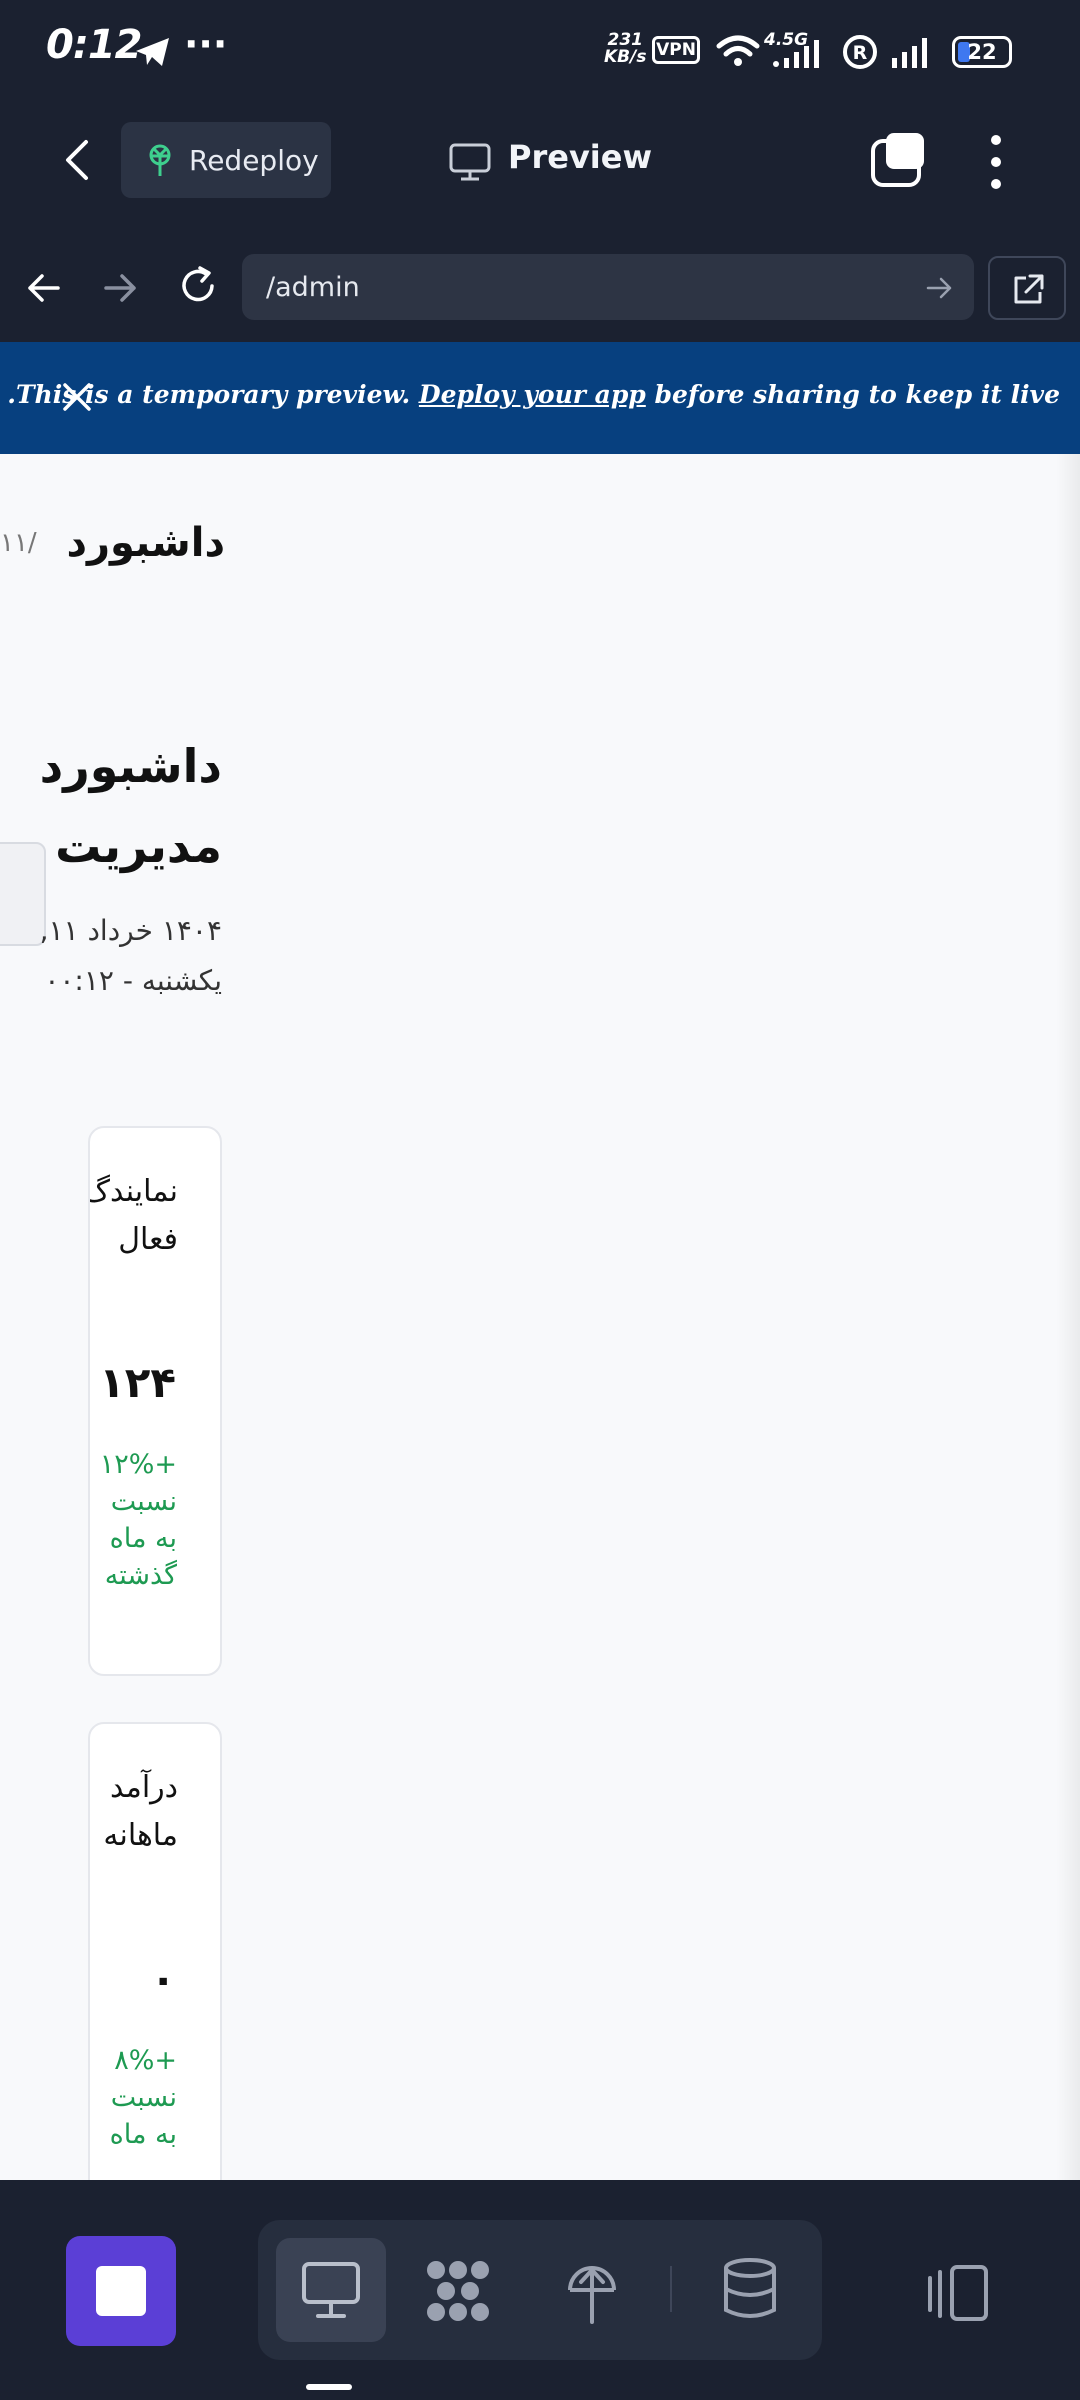 The height and width of the screenshot is (2400, 1080). What do you see at coordinates (329, 2387) in the screenshot?
I see `home-indicator` at bounding box center [329, 2387].